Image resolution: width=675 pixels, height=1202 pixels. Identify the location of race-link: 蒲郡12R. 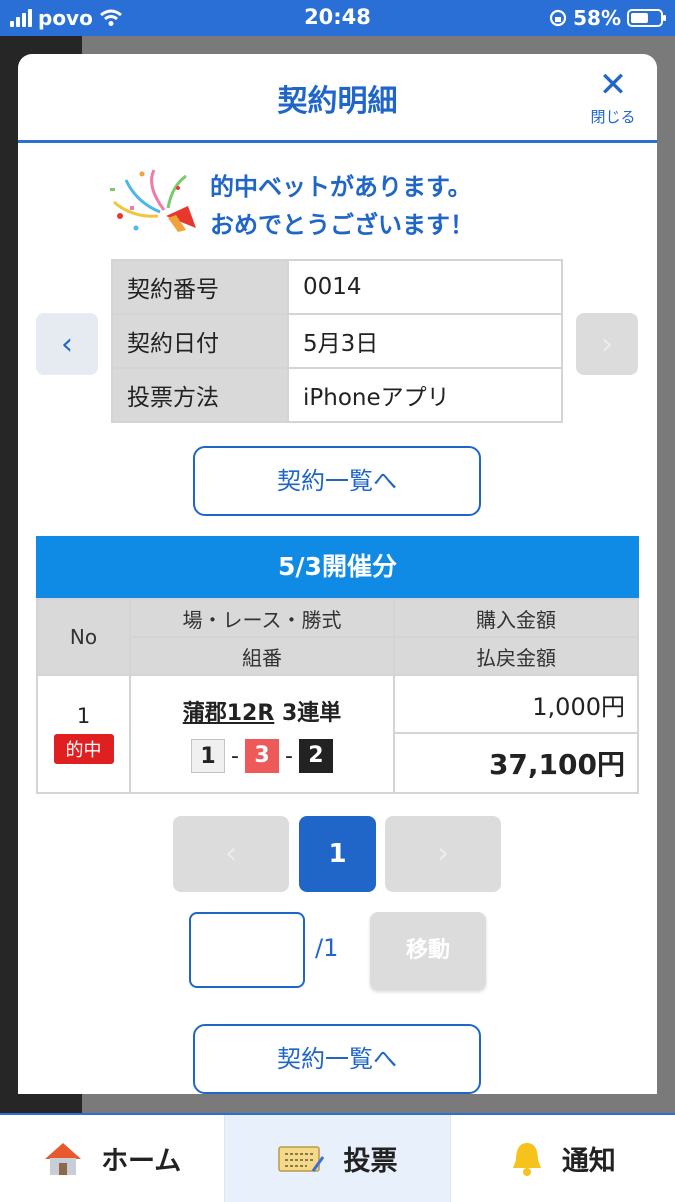
(229, 713).